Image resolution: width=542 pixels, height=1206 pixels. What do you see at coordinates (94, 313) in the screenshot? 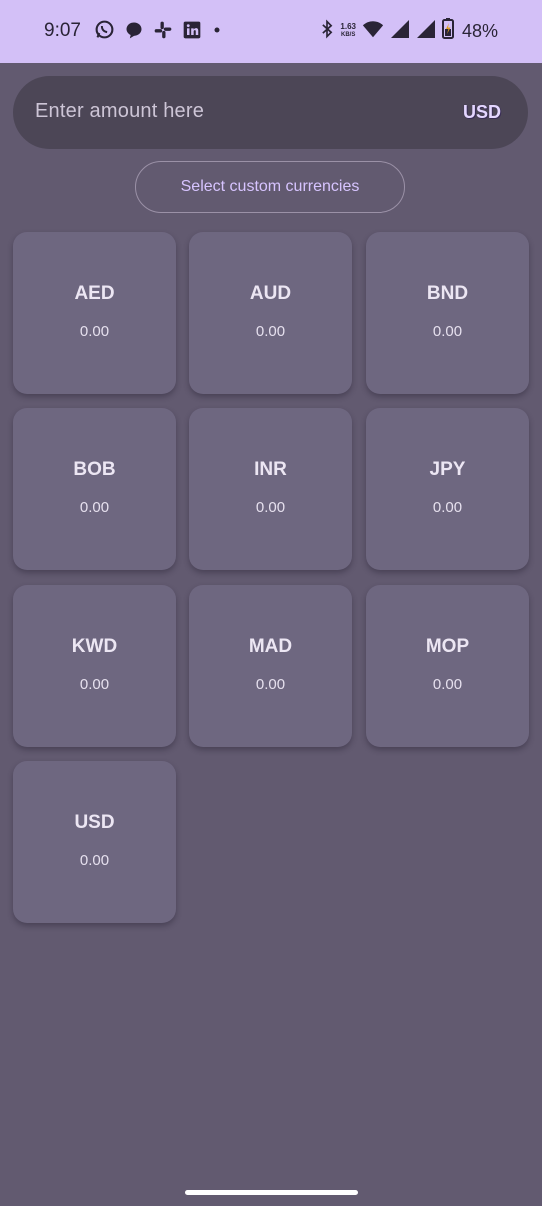
I see `currency-card: AED 0.00` at bounding box center [94, 313].